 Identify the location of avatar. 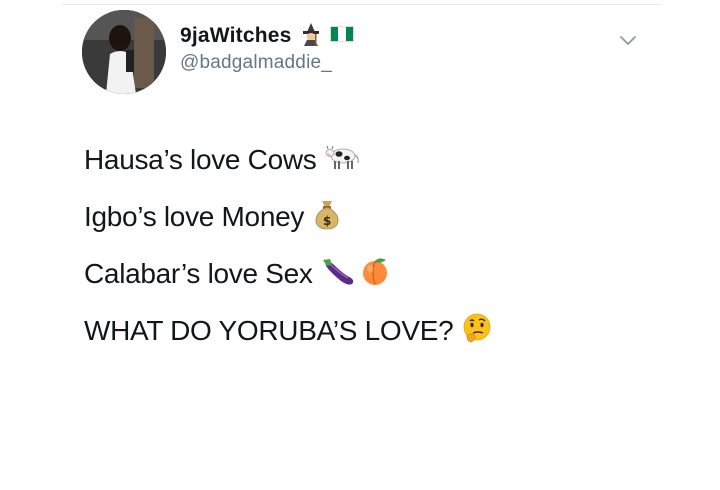
(124, 52).